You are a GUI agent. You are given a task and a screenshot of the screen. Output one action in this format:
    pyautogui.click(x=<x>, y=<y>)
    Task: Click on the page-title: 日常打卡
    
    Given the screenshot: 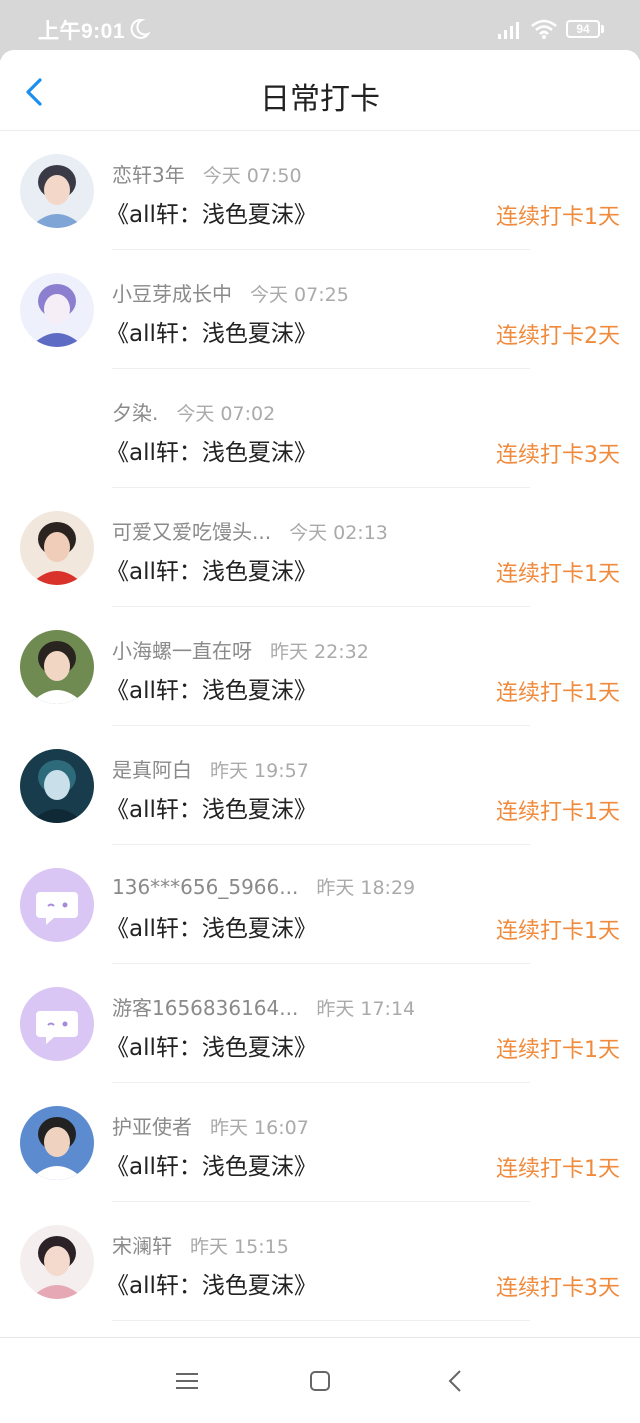 What is the action you would take?
    pyautogui.click(x=320, y=99)
    